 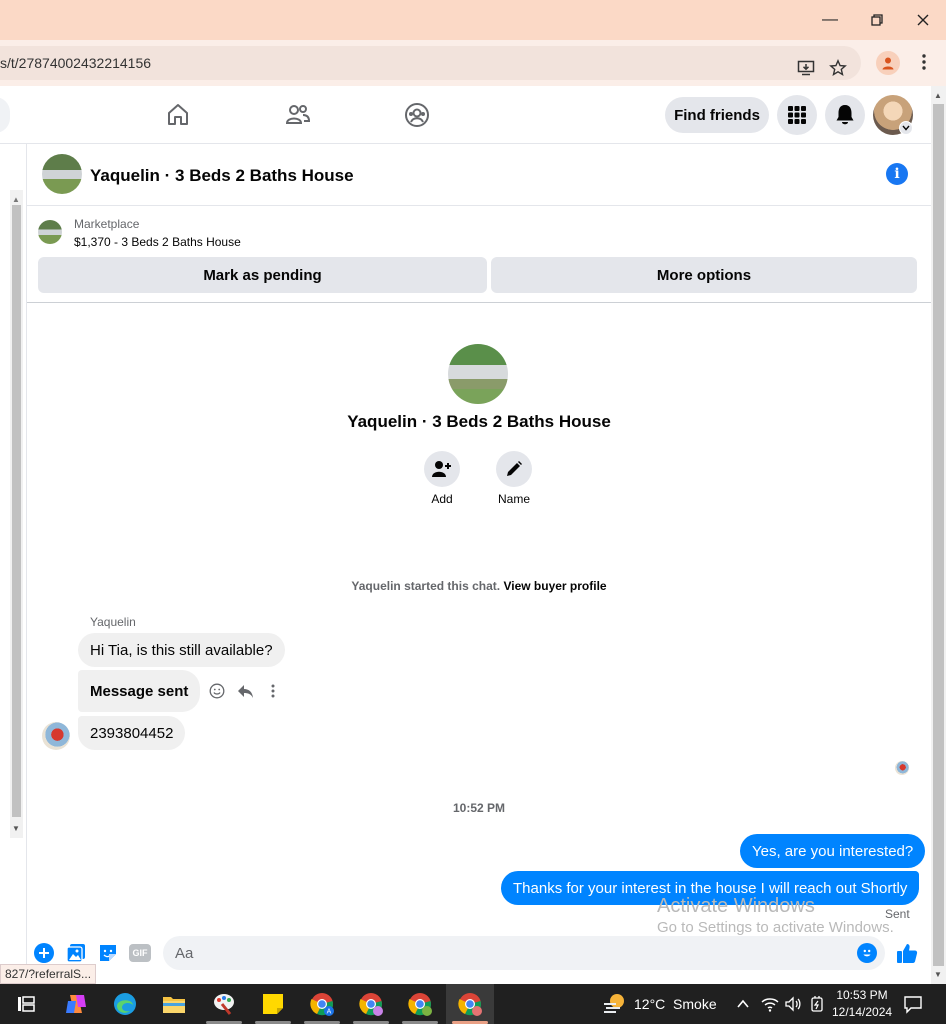 I want to click on volume-icon, so click(x=793, y=1004).